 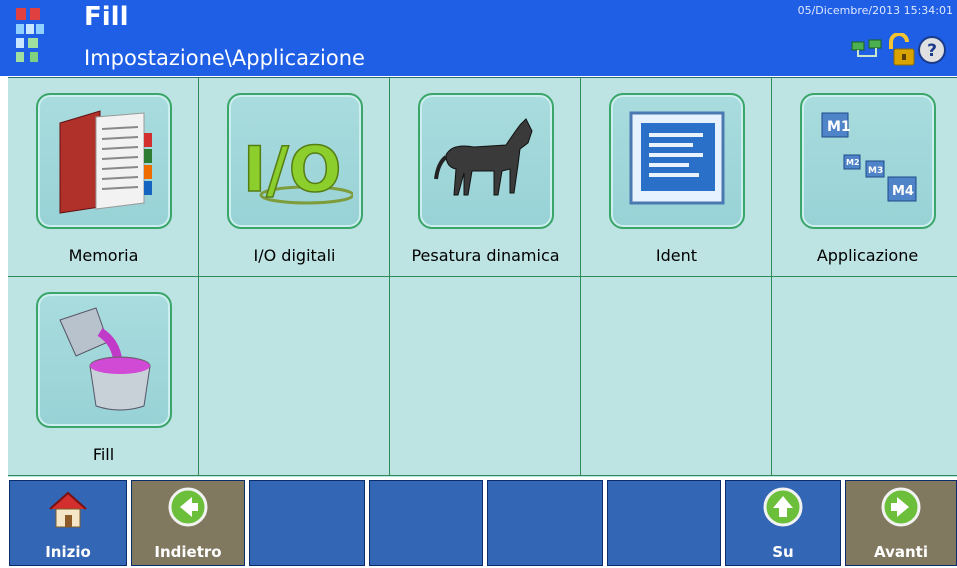 I want to click on back-button-label: Indietro, so click(x=188, y=552).